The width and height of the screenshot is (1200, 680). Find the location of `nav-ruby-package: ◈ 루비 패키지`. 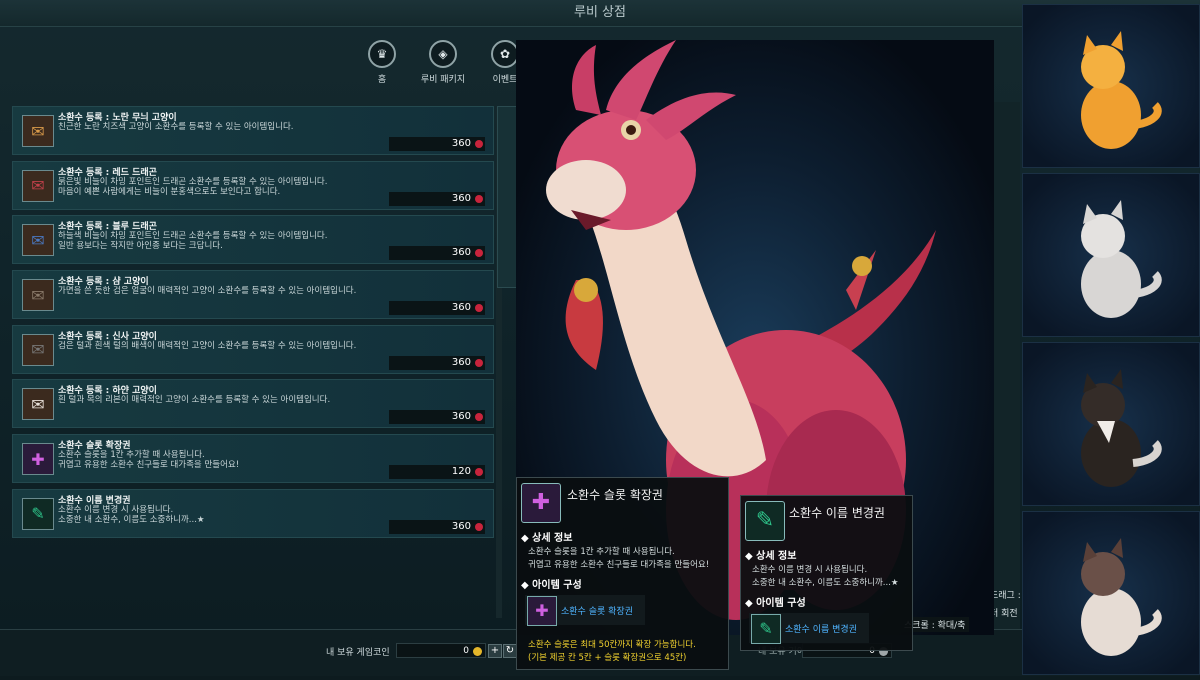

nav-ruby-package: ◈ 루비 패키지 is located at coordinates (443, 62).